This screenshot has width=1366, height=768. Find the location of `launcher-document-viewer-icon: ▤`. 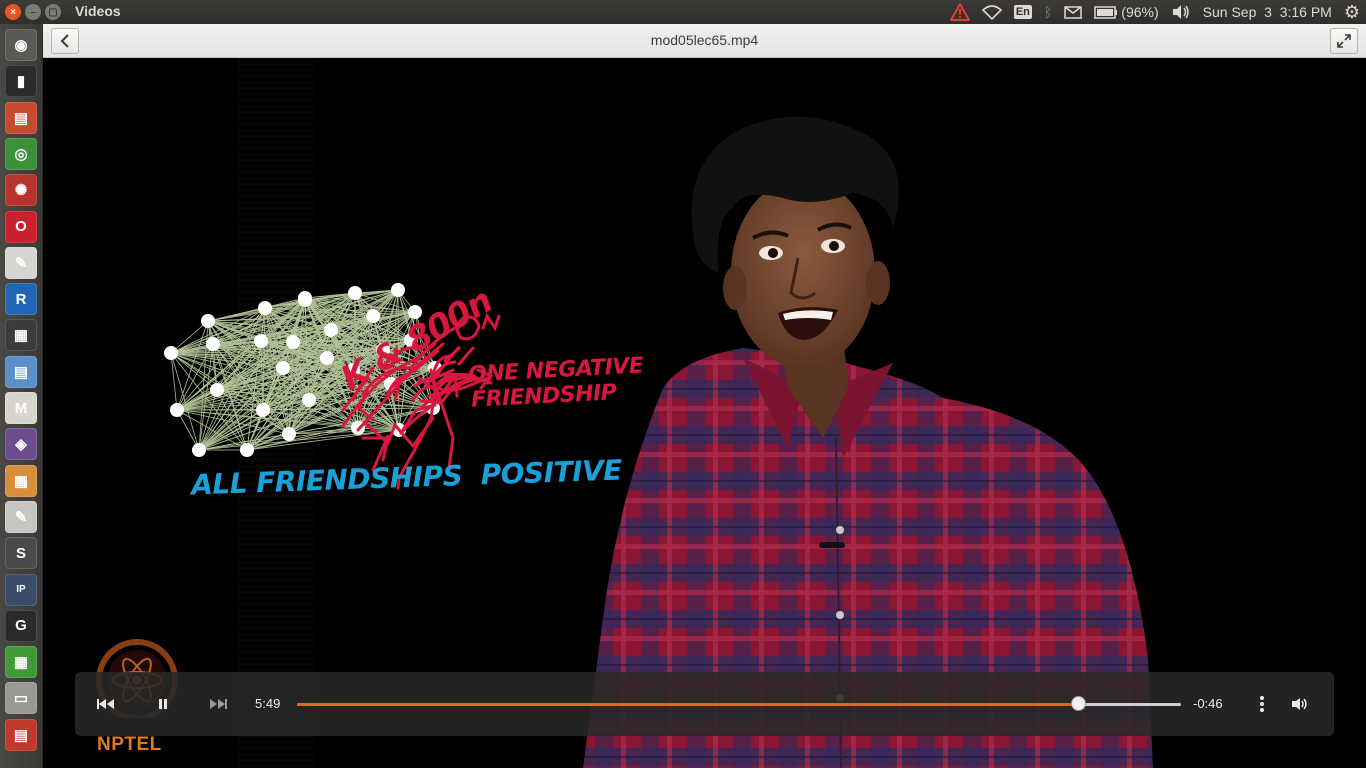

launcher-document-viewer-icon: ▤ is located at coordinates (21, 371).